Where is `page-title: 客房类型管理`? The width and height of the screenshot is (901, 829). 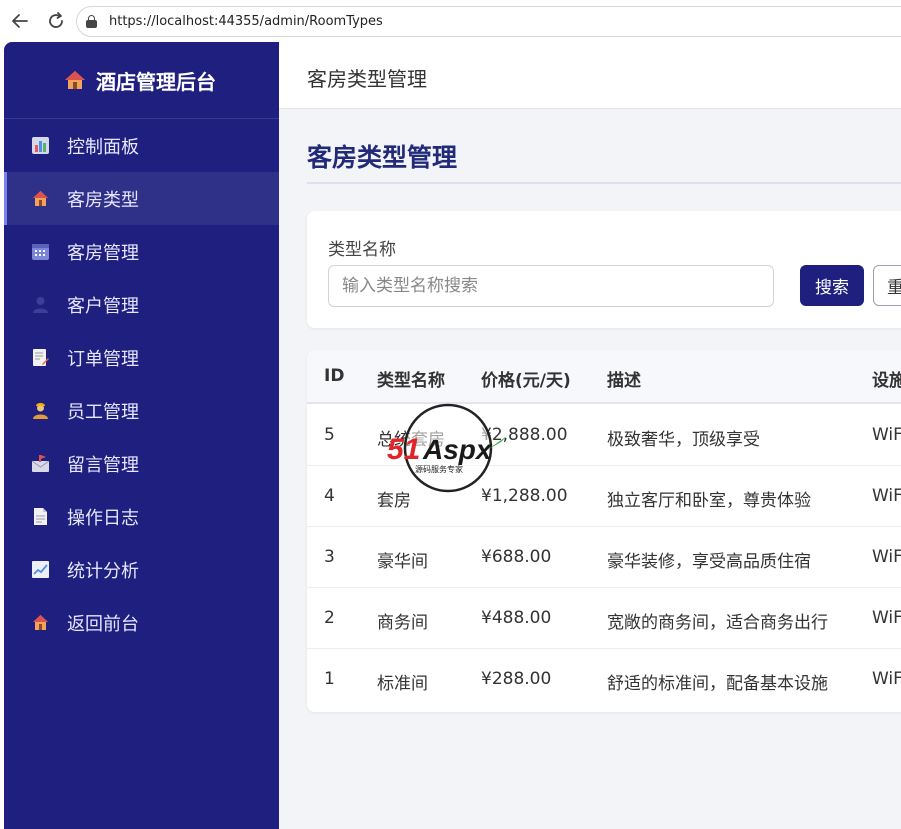 page-title: 客房类型管理 is located at coordinates (382, 157).